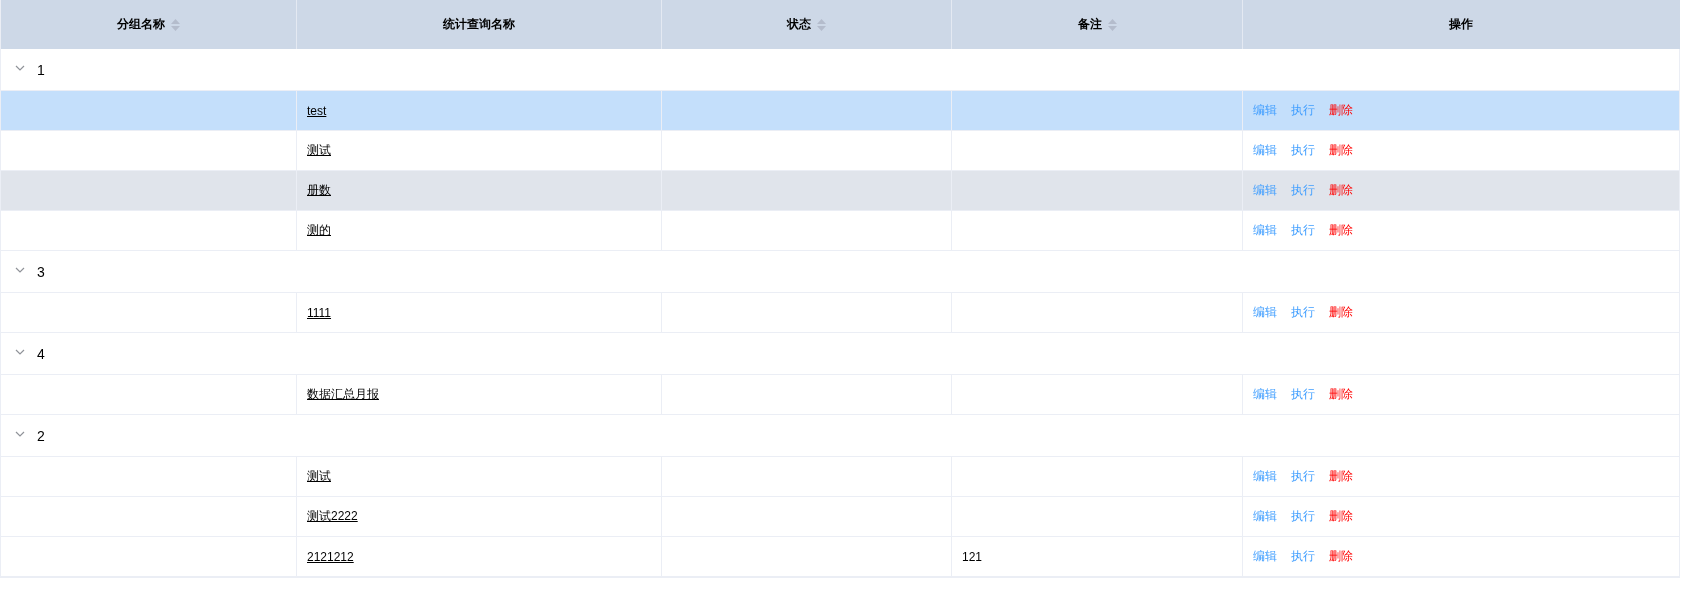  What do you see at coordinates (840, 557) in the screenshot?
I see `table-row: 2121212 121 编辑 执行 删除` at bounding box center [840, 557].